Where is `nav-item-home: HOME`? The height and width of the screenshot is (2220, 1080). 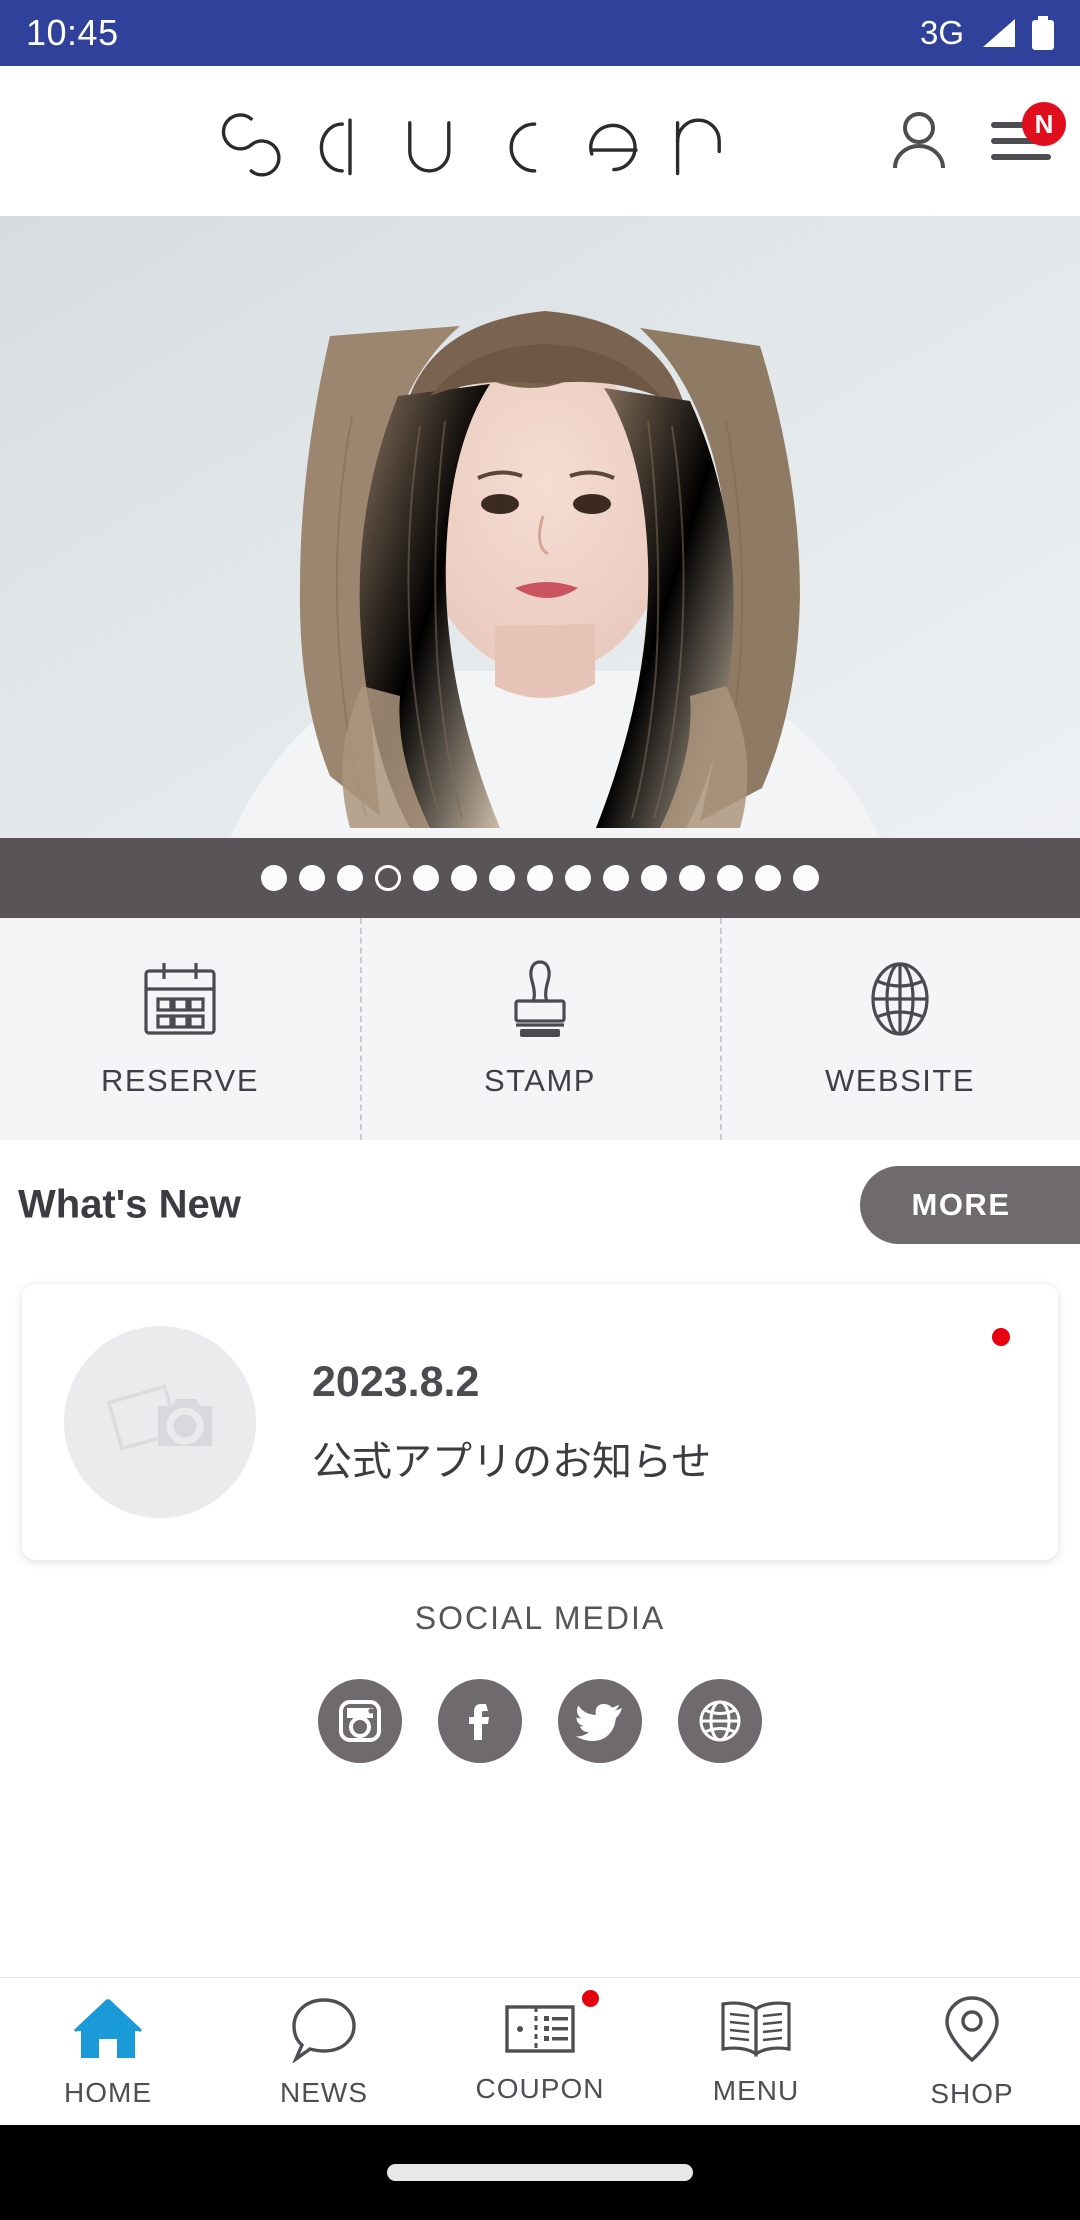 nav-item-home: HOME is located at coordinates (108, 2051).